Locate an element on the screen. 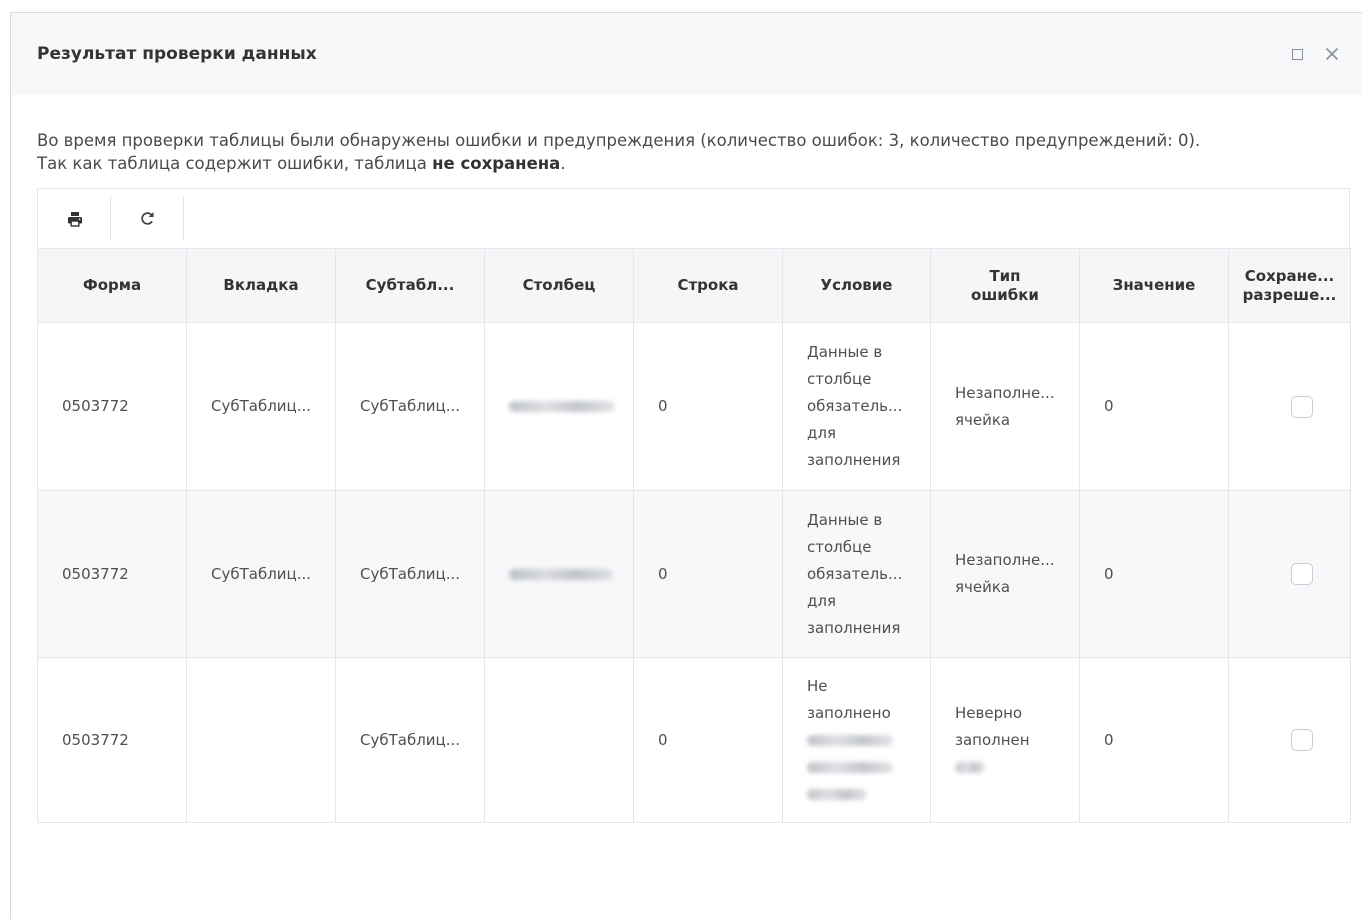  column-header-row: Строка is located at coordinates (708, 285).